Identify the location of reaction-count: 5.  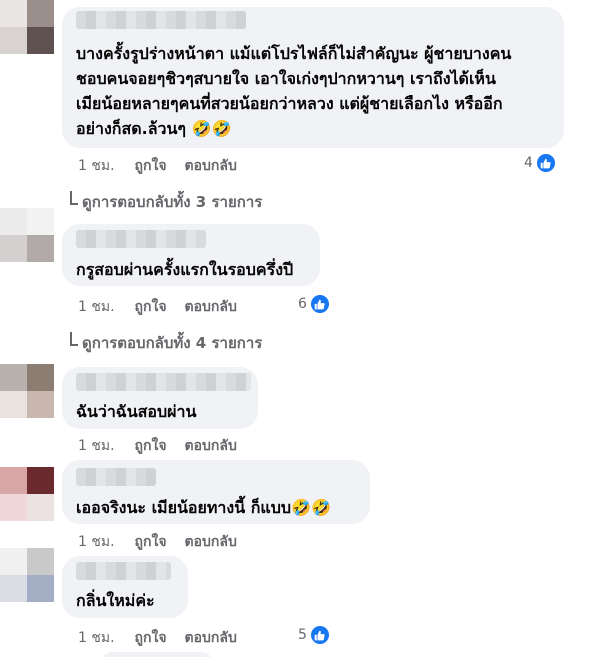
(314, 635).